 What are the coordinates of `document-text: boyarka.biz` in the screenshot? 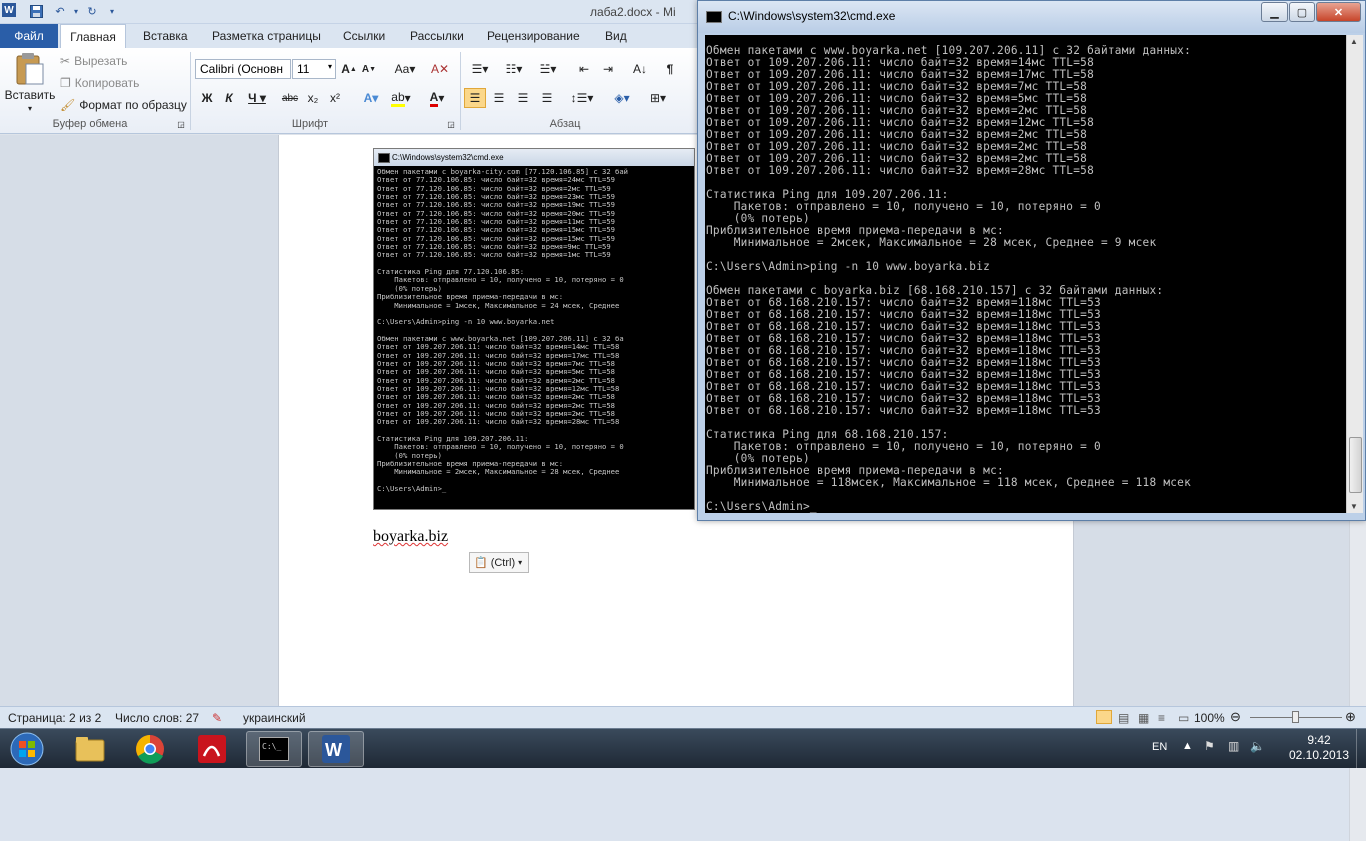 It's located at (410, 537).